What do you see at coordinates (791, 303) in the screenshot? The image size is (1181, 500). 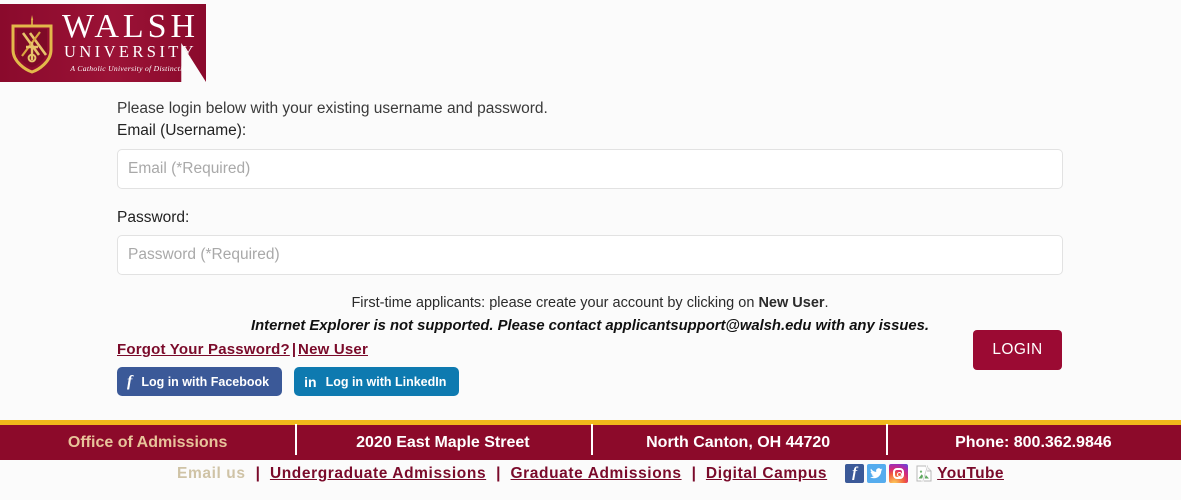 I see `note-new-user-emphasis: New User` at bounding box center [791, 303].